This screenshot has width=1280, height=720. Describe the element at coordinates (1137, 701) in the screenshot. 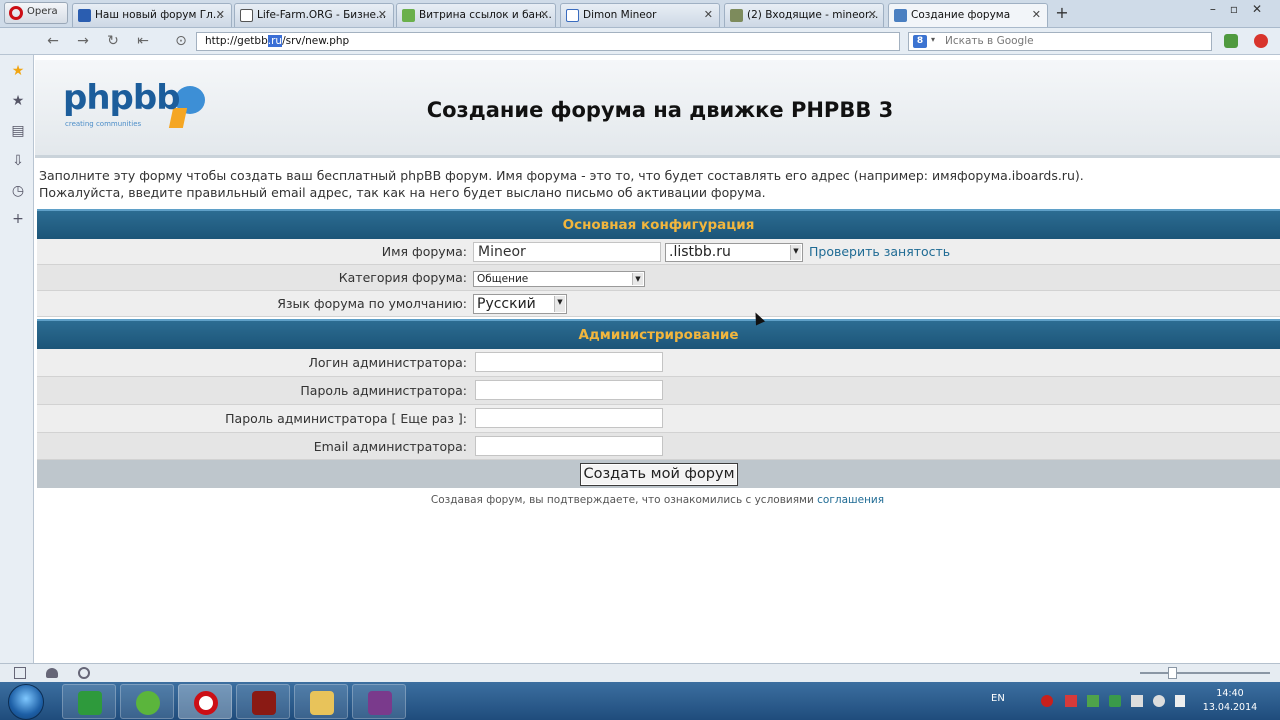

I see `network-icon` at that location.